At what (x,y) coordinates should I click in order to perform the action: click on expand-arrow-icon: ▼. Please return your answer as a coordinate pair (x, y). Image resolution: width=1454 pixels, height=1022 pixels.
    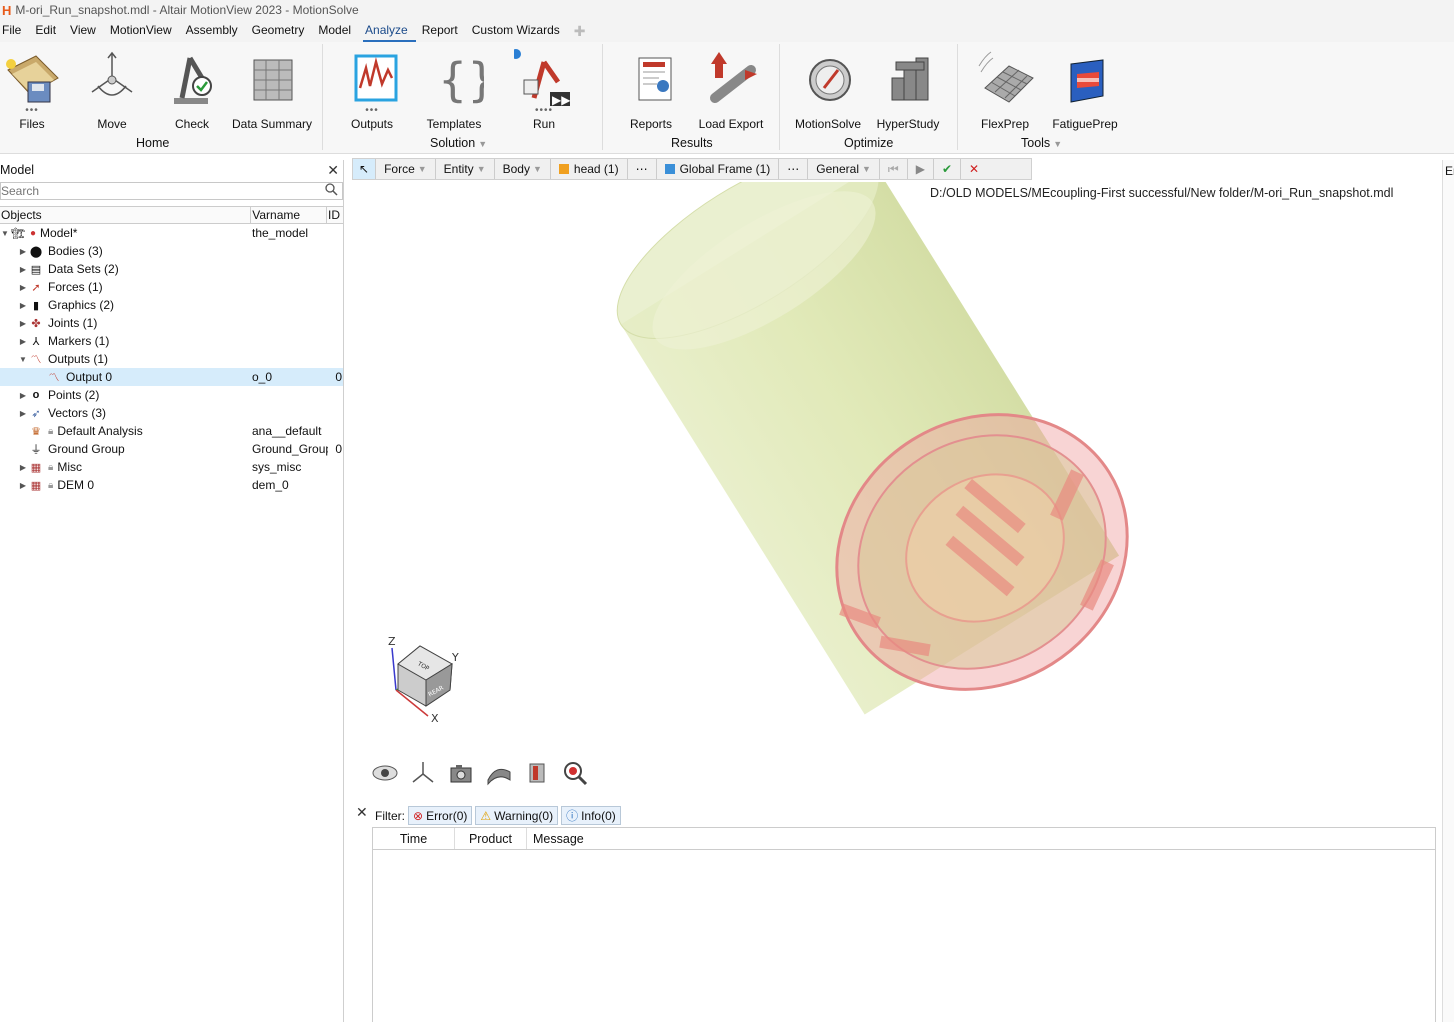
    Looking at the image, I should click on (5, 233).